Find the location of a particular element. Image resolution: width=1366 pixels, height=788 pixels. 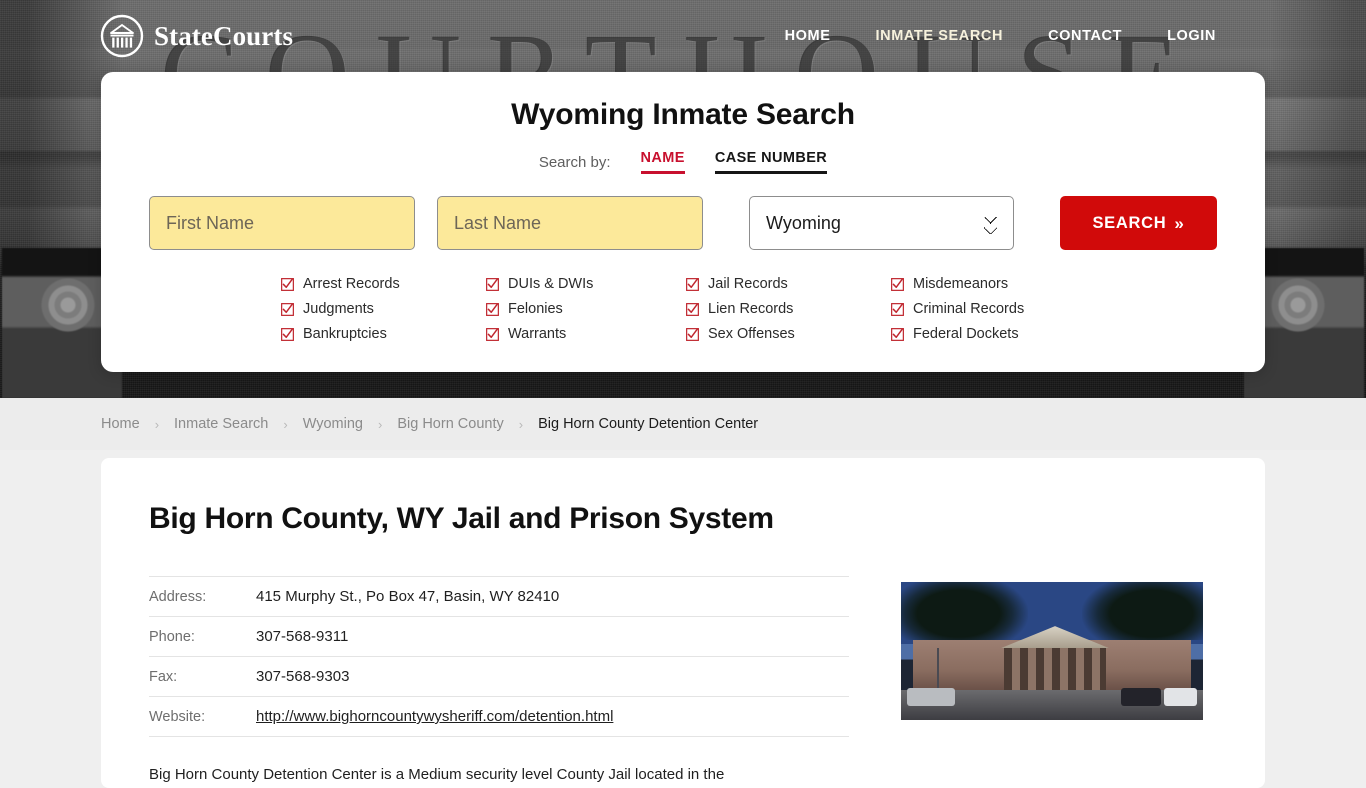

breadcrumb-item-big-horn-county: Big Horn County is located at coordinates (450, 424).